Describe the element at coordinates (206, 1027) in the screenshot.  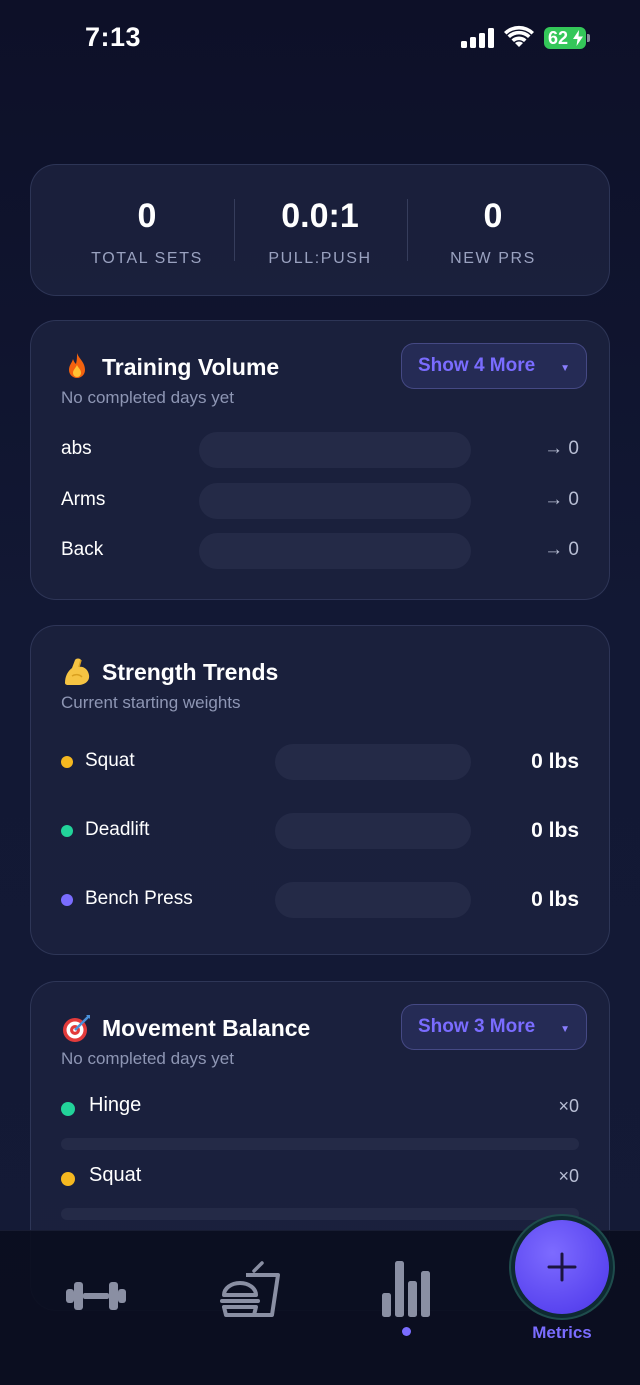
I see `card-title-text: Movement Balance` at that location.